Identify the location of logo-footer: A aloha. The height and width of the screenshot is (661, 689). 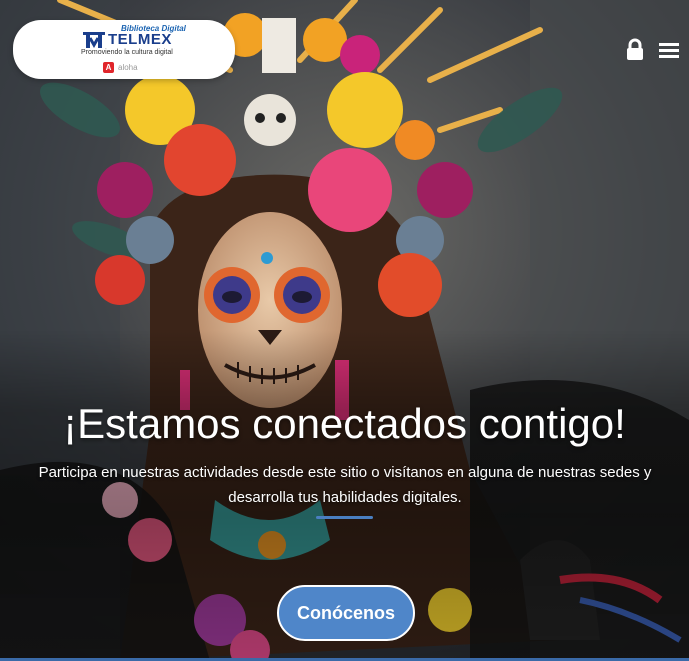
(120, 67).